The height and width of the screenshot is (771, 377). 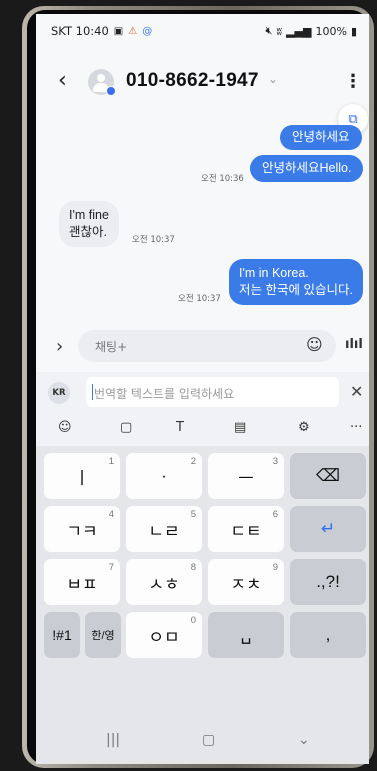 I want to click on text-style-icon: T, so click(x=180, y=427).